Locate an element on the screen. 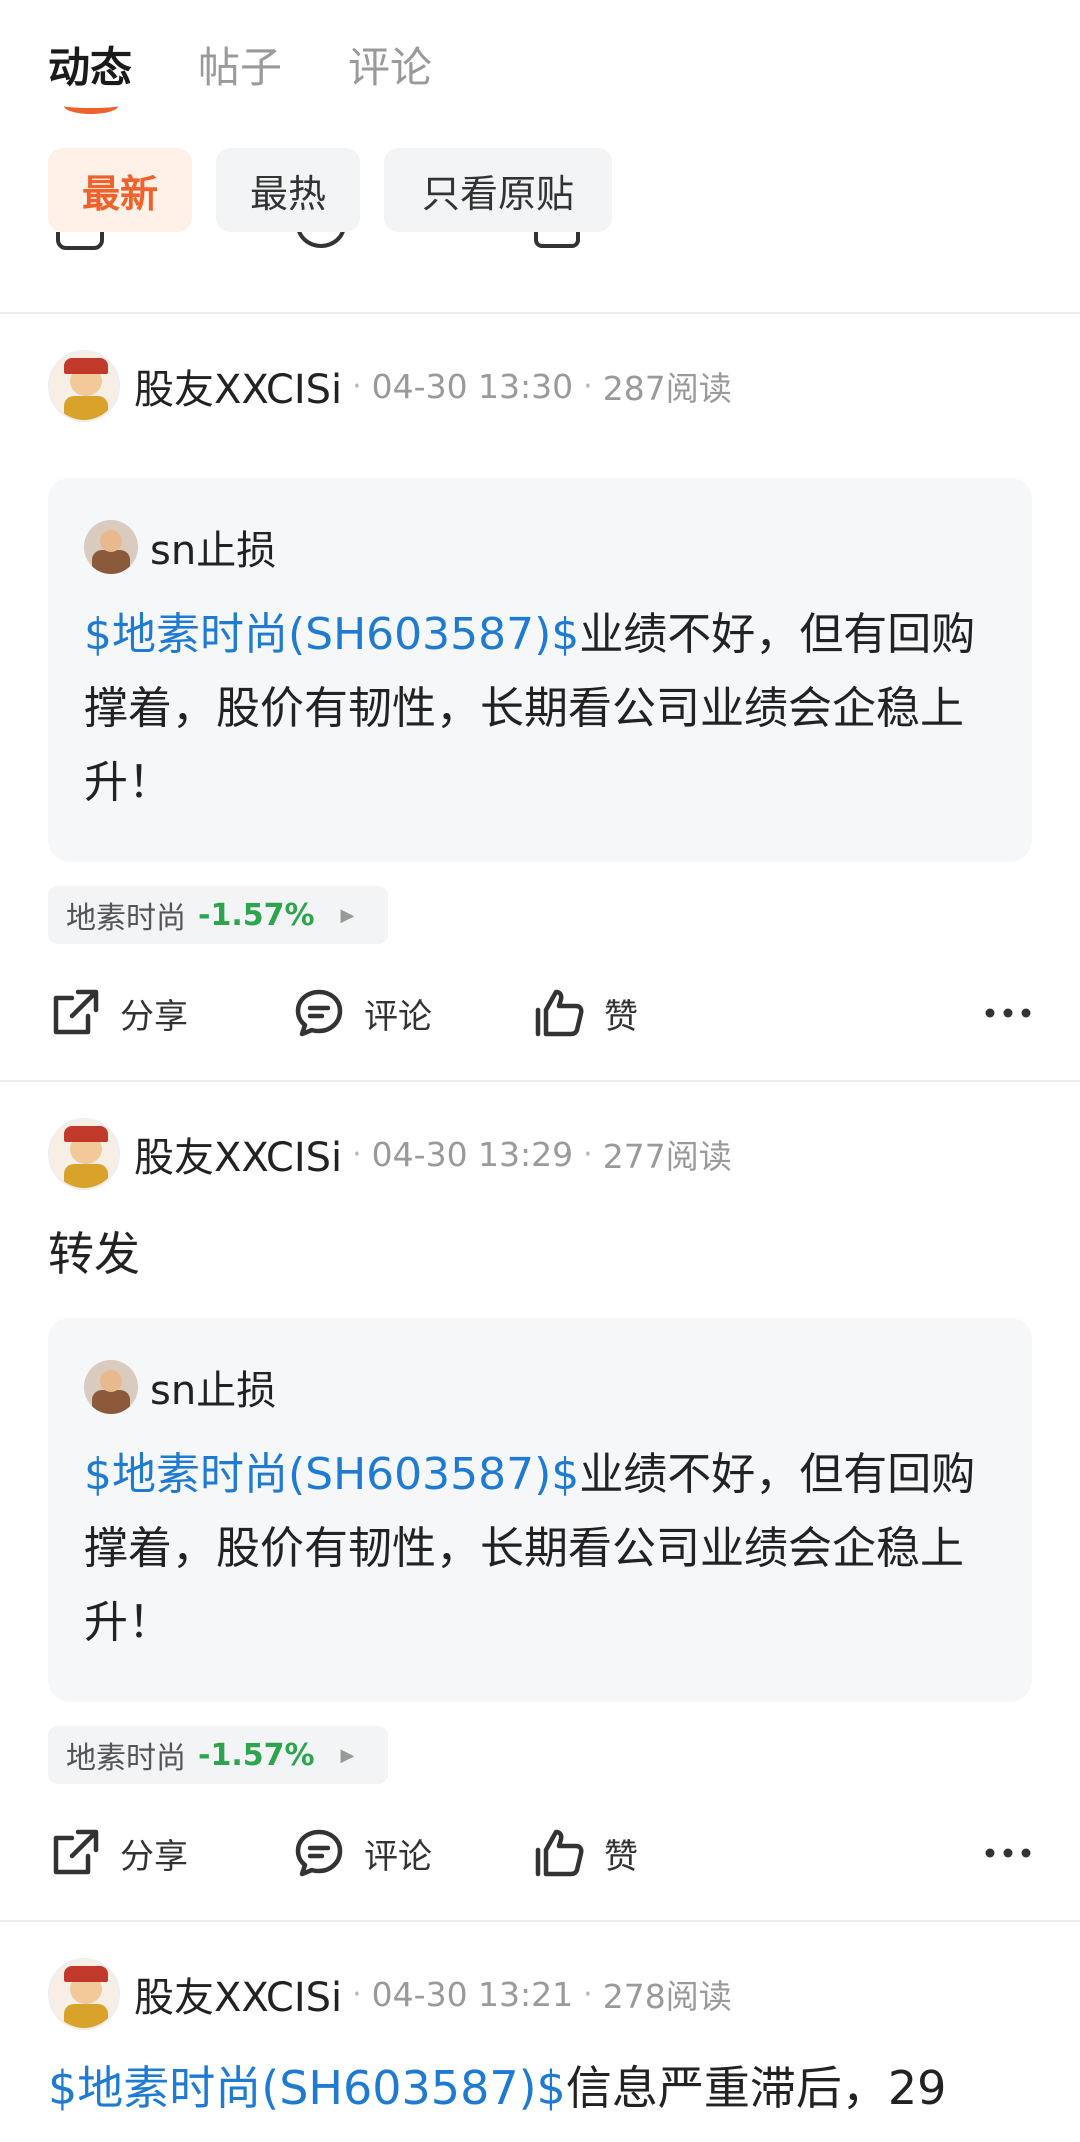 The width and height of the screenshot is (1080, 2142). post-body-text: $地素时尚(SH603587)$信息严重滞后，29 is located at coordinates (497, 2088).